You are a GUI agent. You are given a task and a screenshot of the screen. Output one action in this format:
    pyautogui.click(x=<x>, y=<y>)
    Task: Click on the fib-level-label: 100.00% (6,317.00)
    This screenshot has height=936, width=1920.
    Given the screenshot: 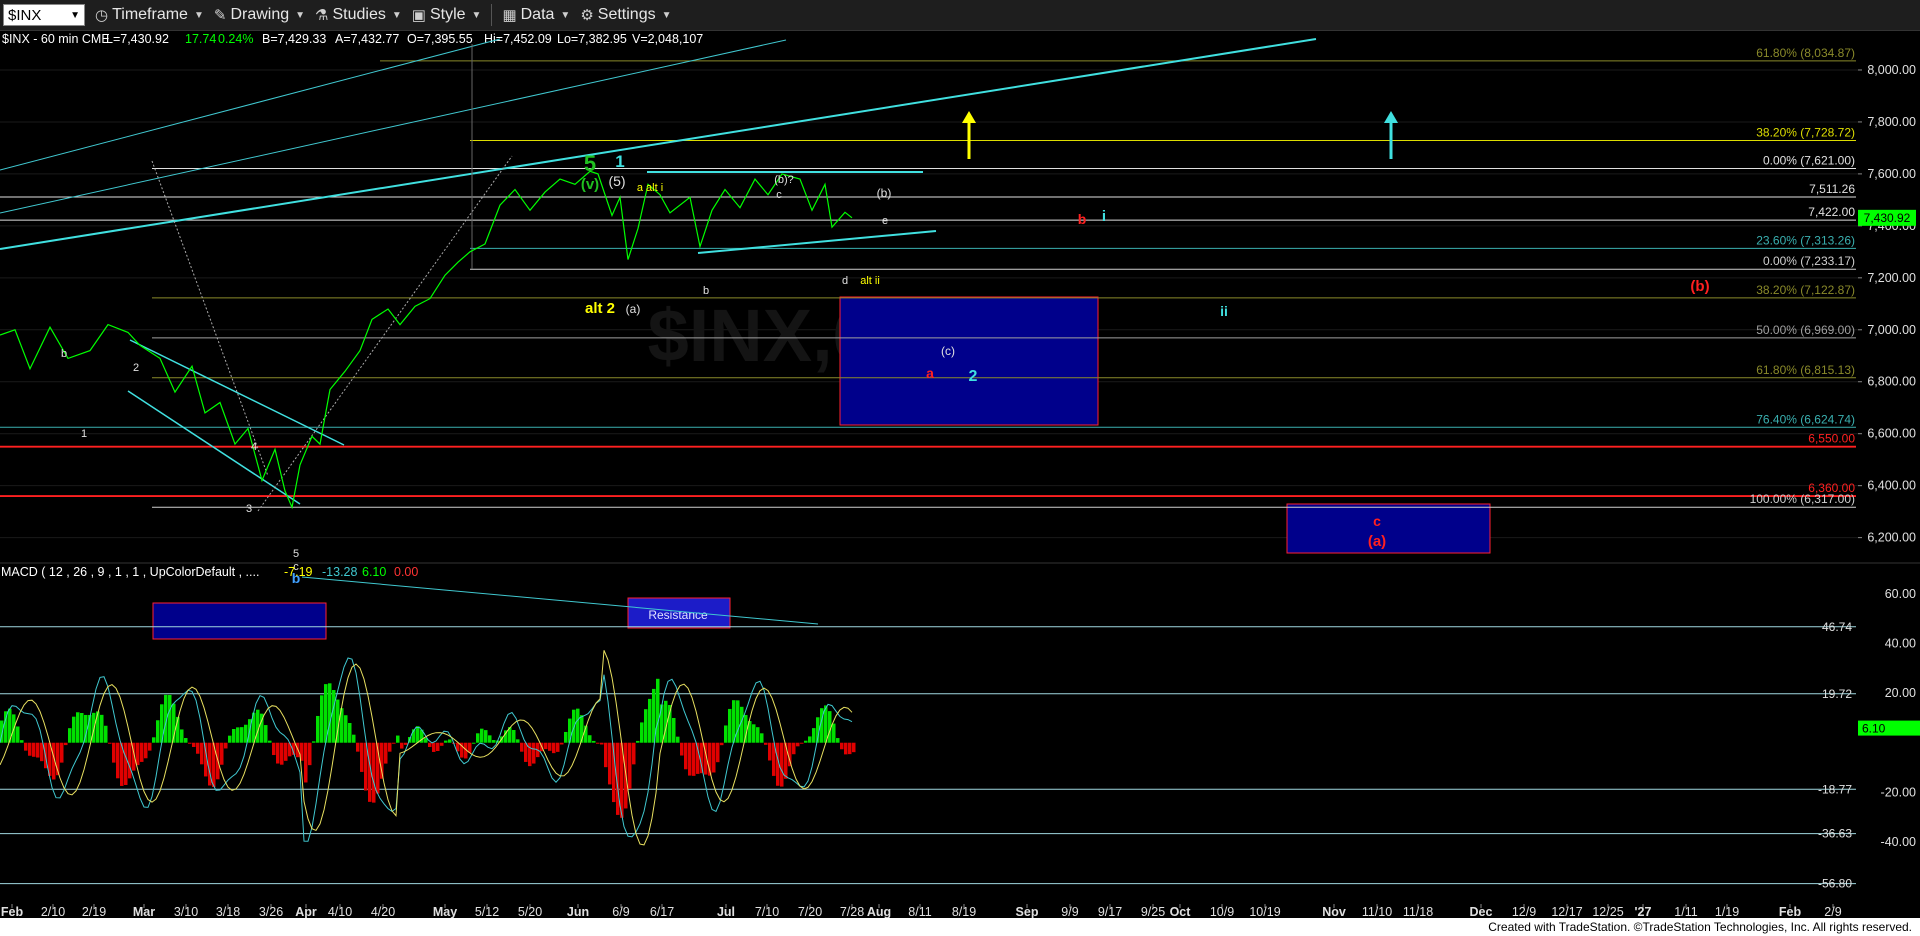 What is the action you would take?
    pyautogui.click(x=1802, y=499)
    